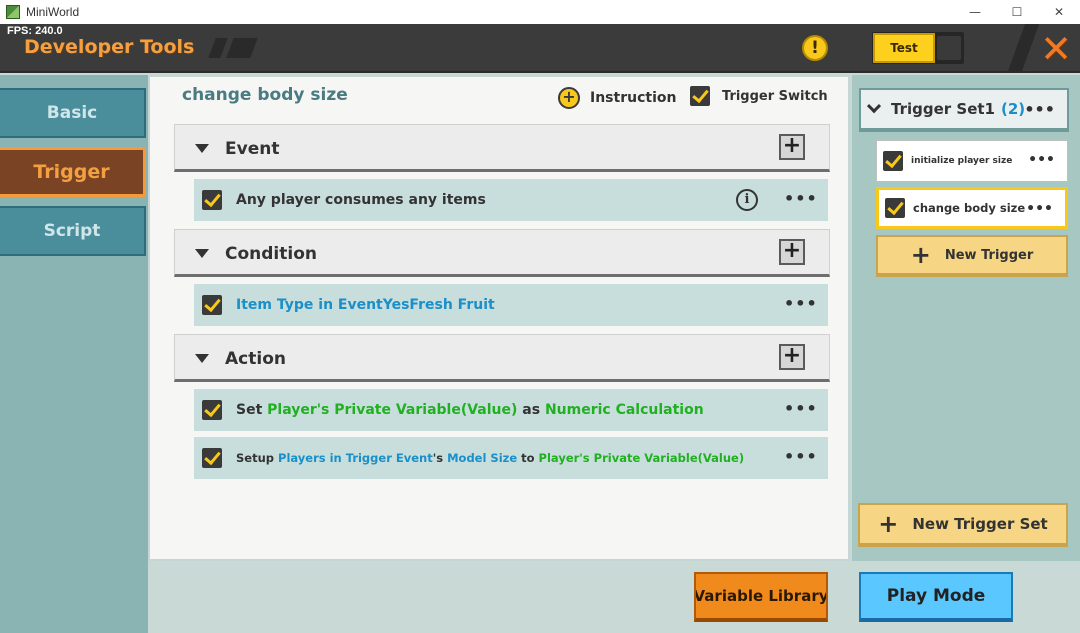  Describe the element at coordinates (761, 597) in the screenshot. I see `variable-library-button: Variable Library` at that location.